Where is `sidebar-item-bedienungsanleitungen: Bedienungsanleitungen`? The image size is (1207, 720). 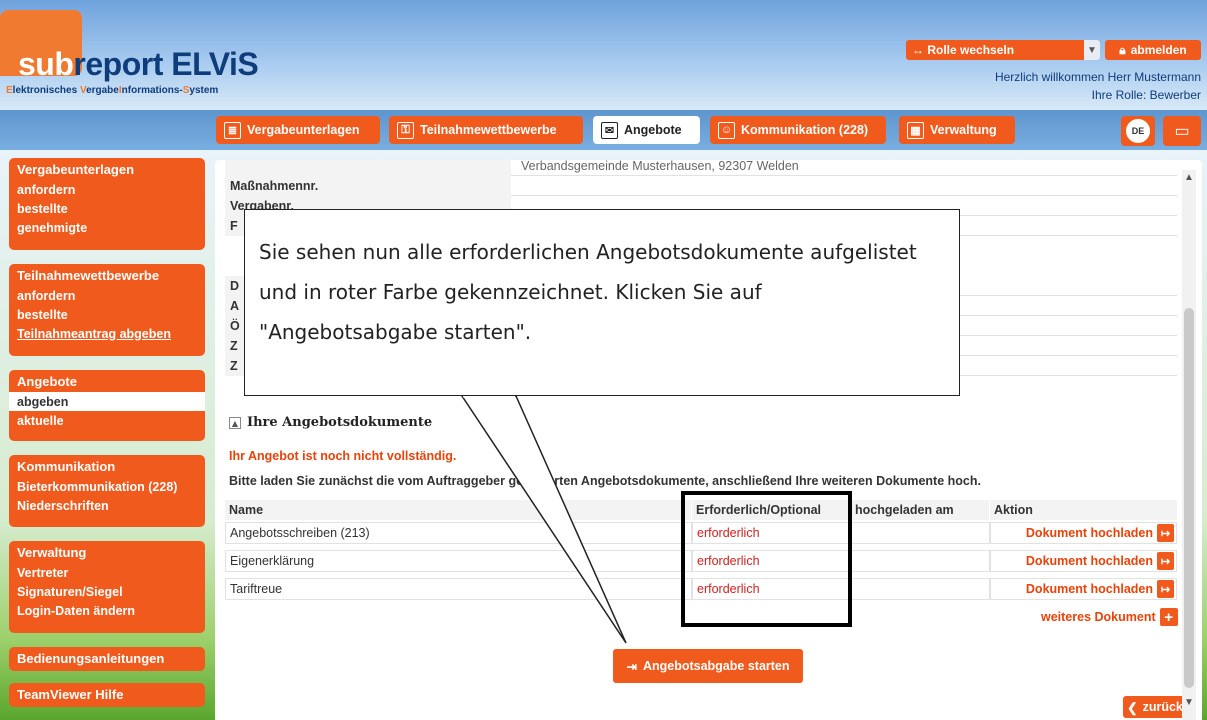 sidebar-item-bedienungsanleitungen: Bedienungsanleitungen is located at coordinates (107, 659).